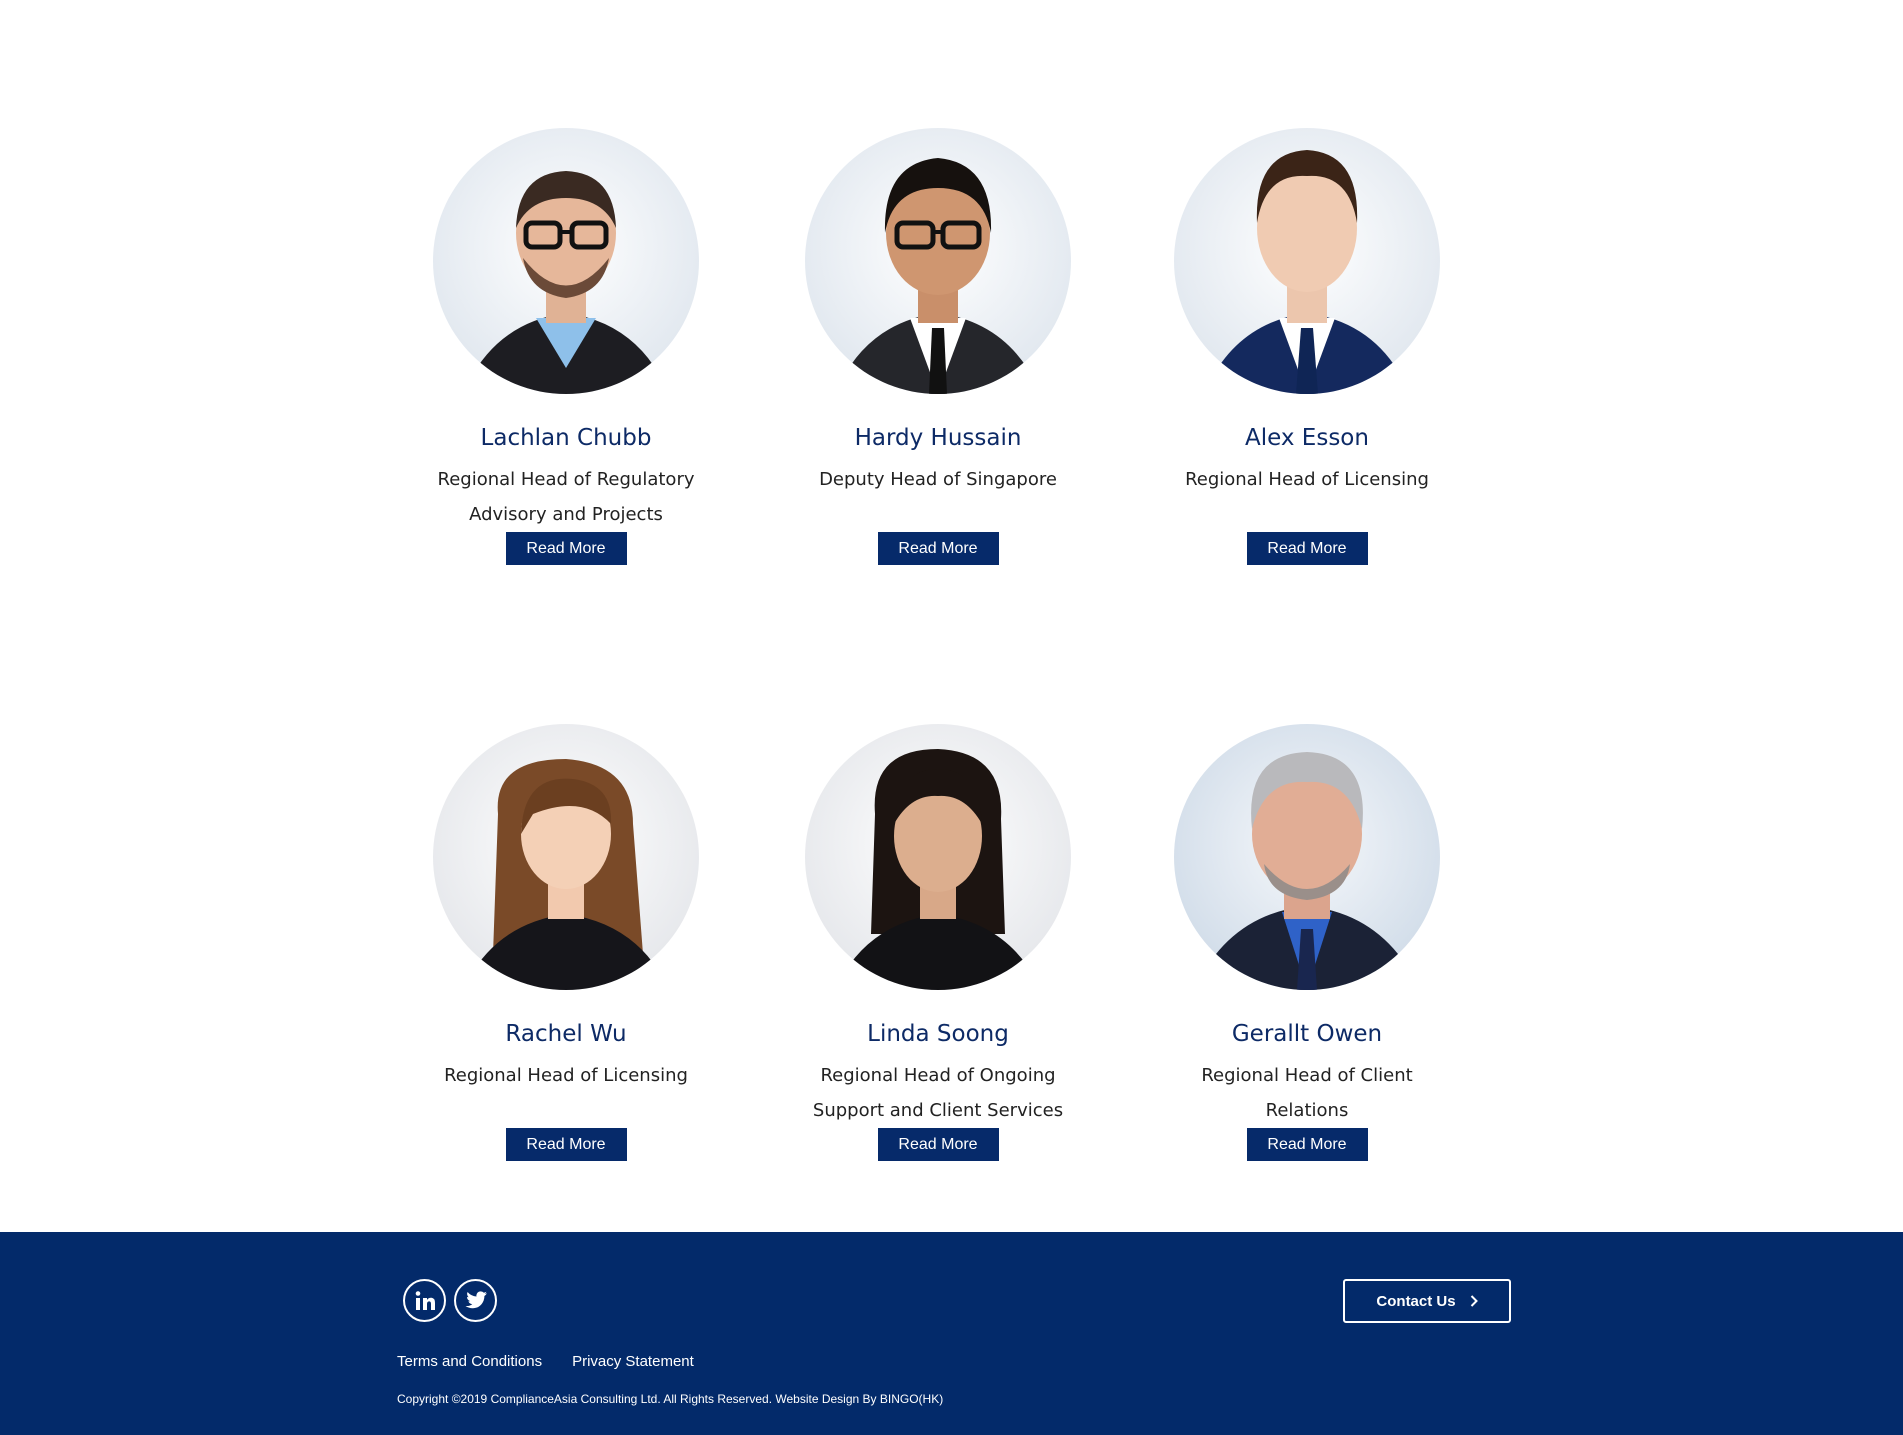  Describe the element at coordinates (450, 1300) in the screenshot. I see `social-links` at that location.